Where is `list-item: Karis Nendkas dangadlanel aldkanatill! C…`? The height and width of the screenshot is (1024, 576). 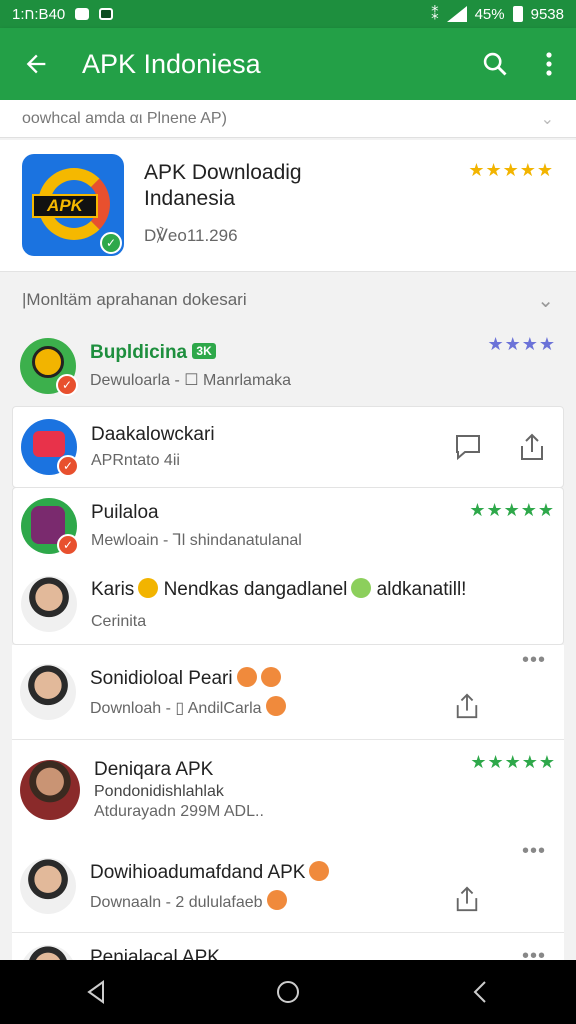
list-item: Karis Nendkas dangadlanel aldkanatill! C… is located at coordinates (288, 604).